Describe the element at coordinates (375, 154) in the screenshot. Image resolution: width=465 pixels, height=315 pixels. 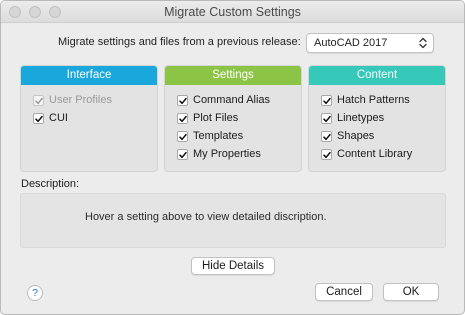
I see `option-label: Content Library` at that location.